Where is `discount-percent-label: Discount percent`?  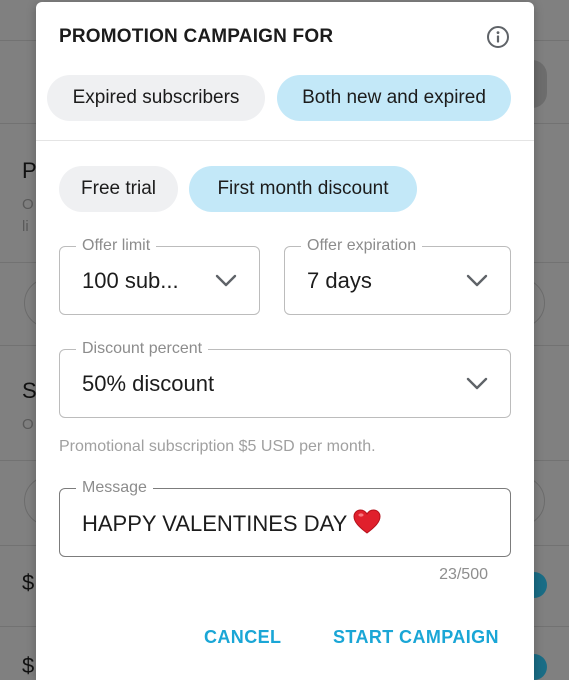
discount-percent-label: Discount percent is located at coordinates (142, 349).